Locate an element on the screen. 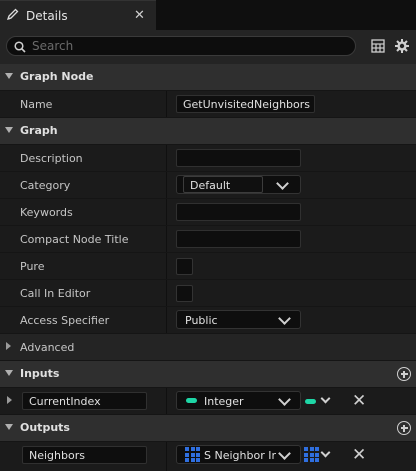 The image size is (416, 471). input-type-value: Integer is located at coordinates (224, 401).